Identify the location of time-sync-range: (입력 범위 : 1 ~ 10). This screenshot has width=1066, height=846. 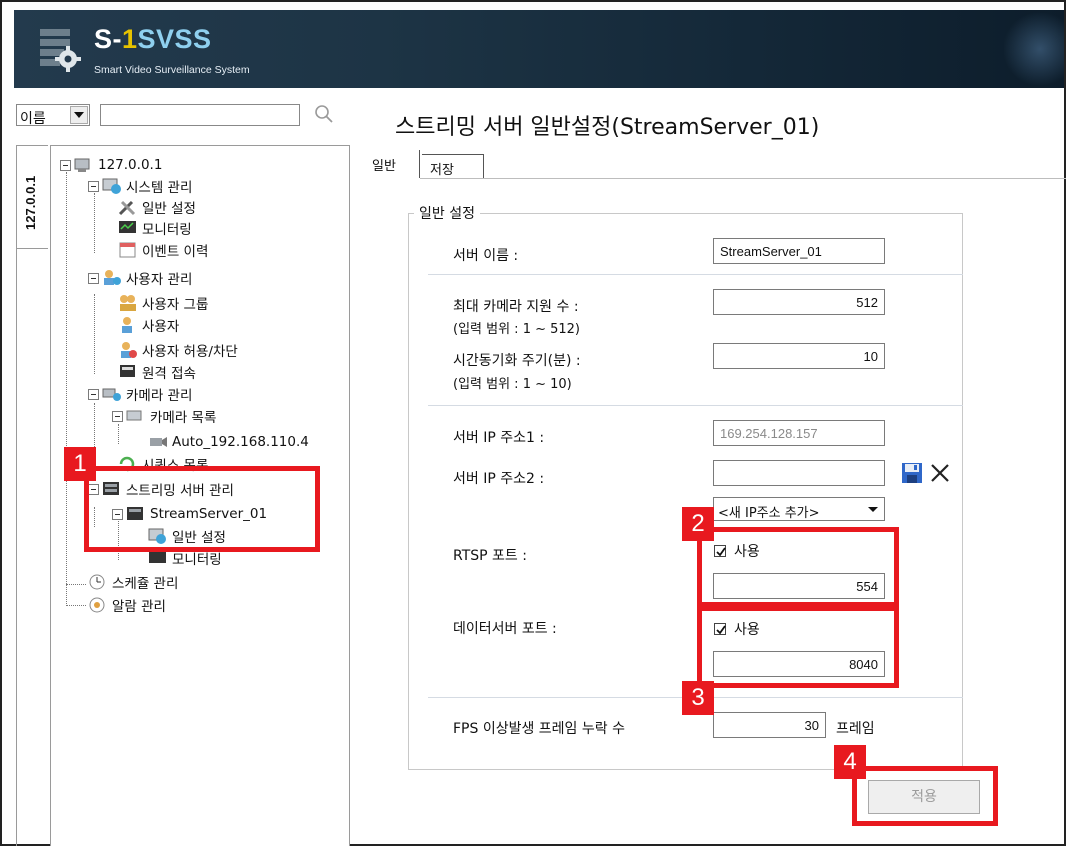
(512, 384).